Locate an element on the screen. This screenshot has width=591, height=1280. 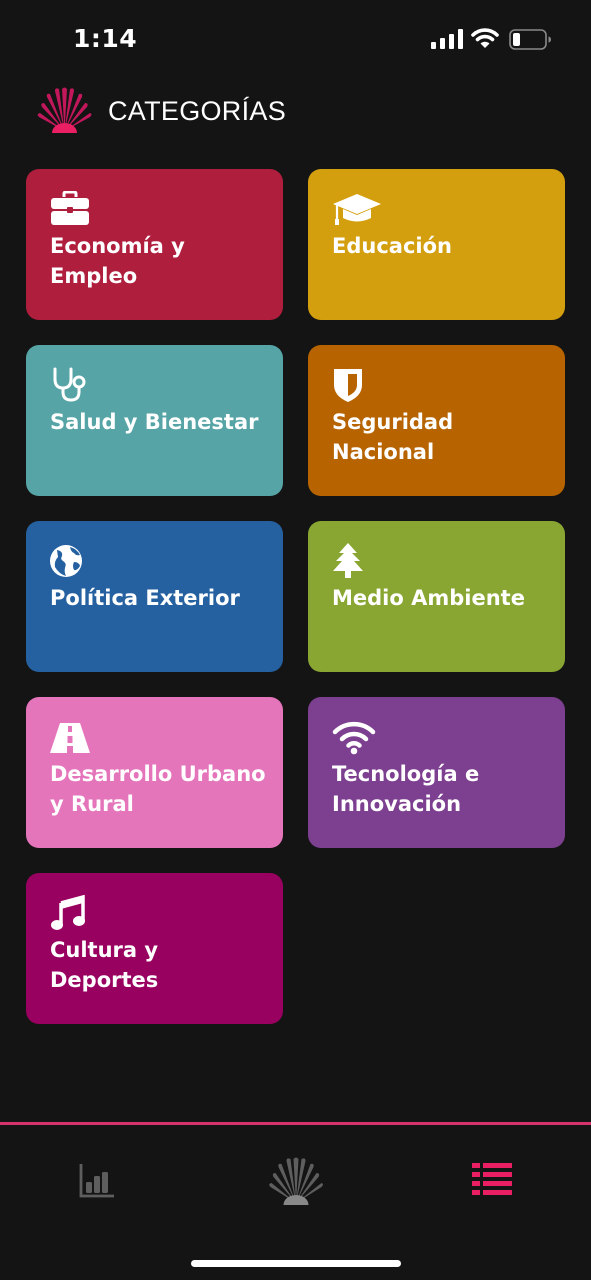
category-label: Seguridad Nacional is located at coordinates (393, 437).